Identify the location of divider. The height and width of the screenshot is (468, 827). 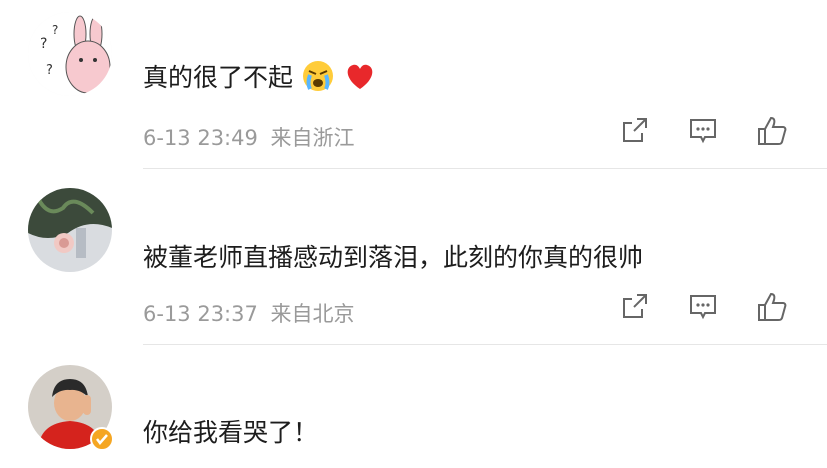
(485, 168).